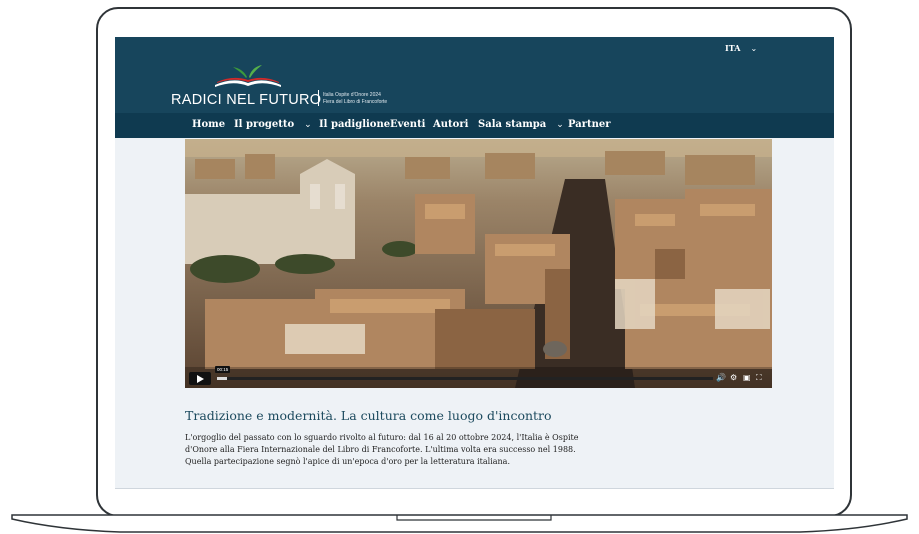 The width and height of the screenshot is (919, 534). I want to click on settings-icon: ⚙, so click(733, 377).